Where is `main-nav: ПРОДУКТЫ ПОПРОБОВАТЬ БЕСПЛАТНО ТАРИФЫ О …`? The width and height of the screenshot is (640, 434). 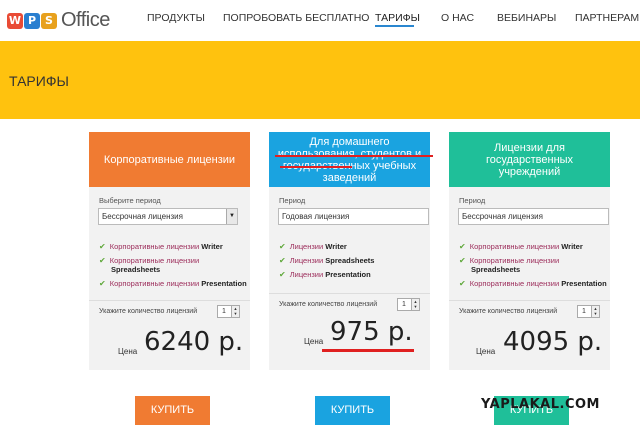
main-nav: ПРОДУКТЫ ПОПРОБОВАТЬ БЕСПЛАТНО ТАРИФЫ О … is located at coordinates (320, 22).